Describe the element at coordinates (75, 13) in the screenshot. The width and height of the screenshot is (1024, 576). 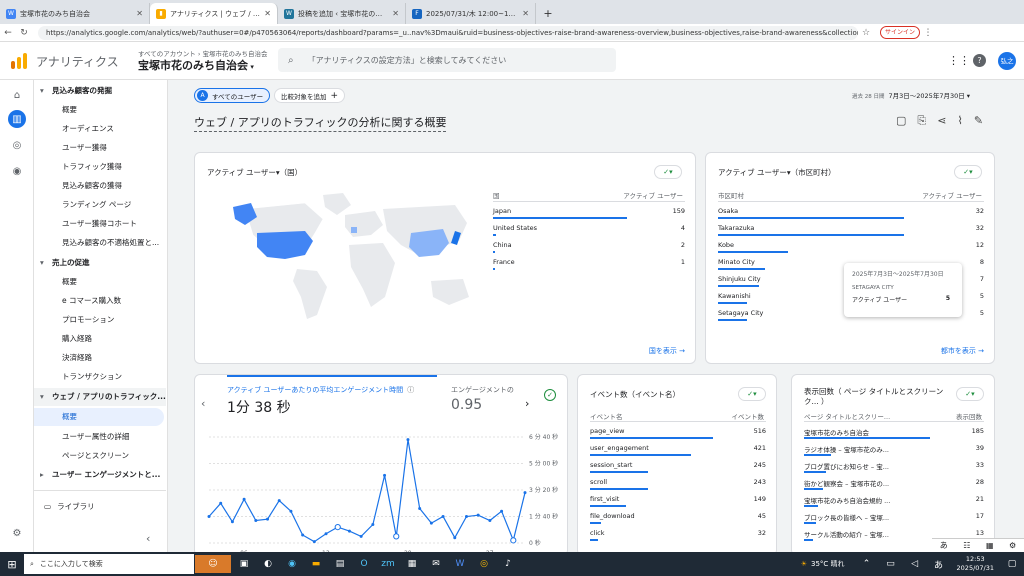
I see `tab-0: W 宝塚市花のみち自治会 ✕` at that location.